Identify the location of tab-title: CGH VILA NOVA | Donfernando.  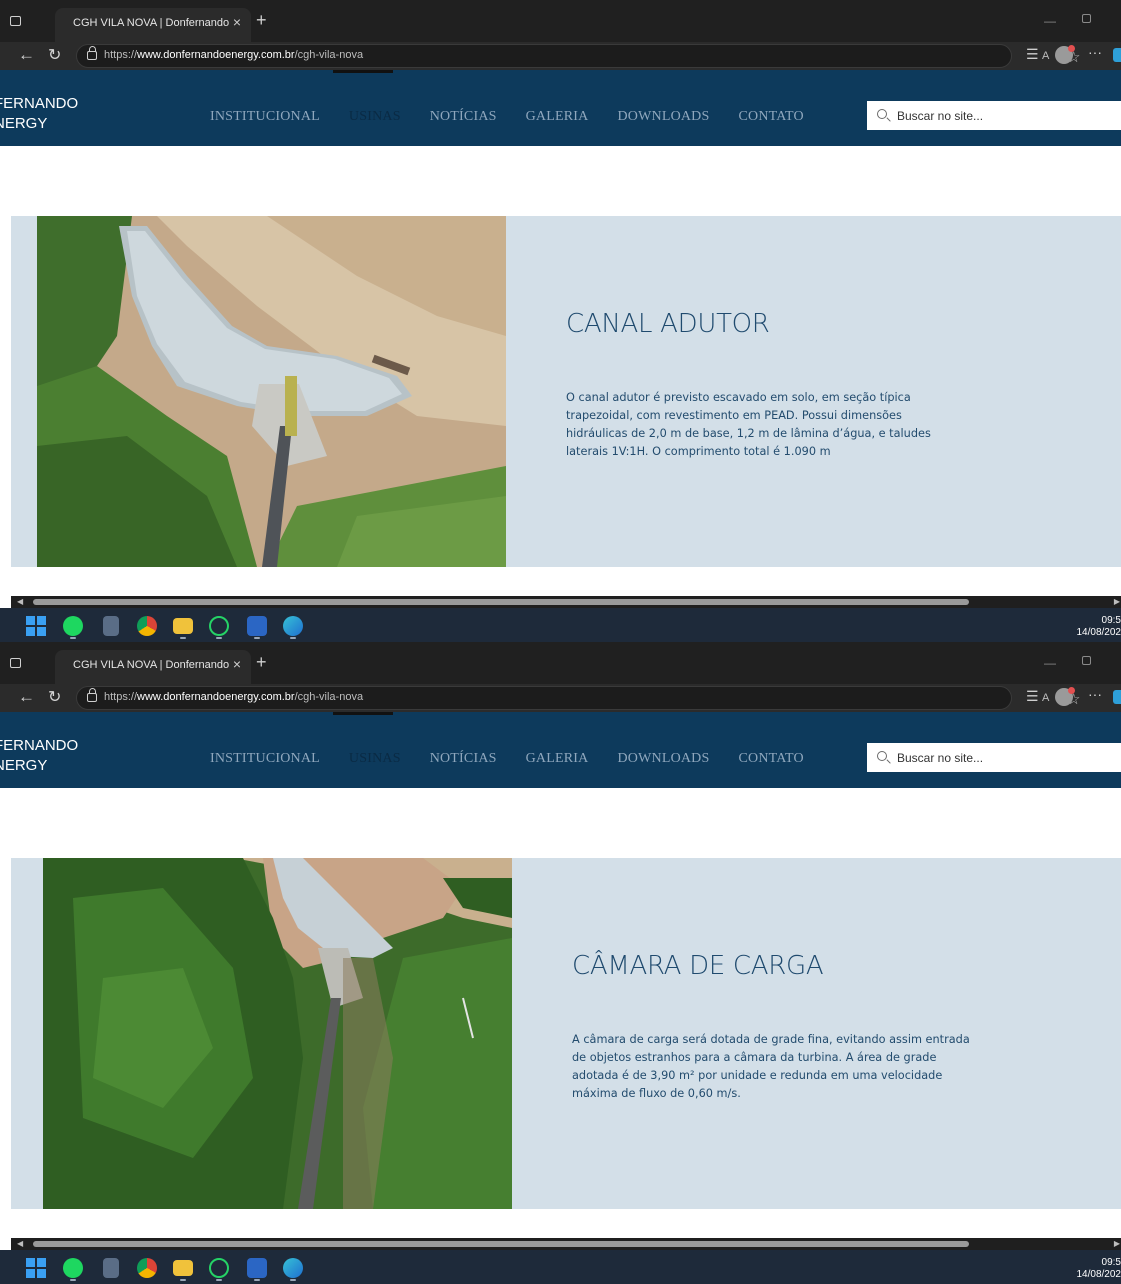
(151, 23).